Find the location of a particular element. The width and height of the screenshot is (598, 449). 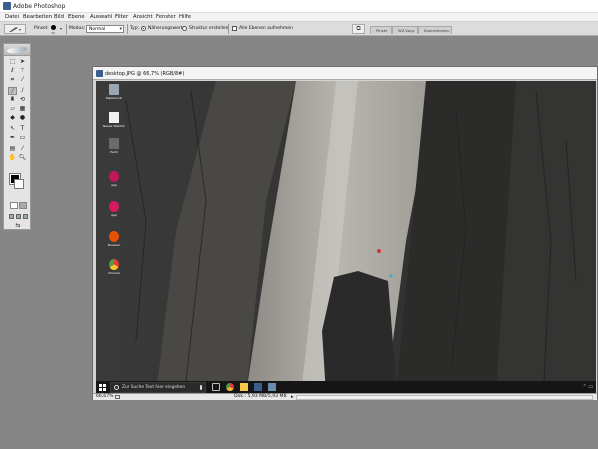

desktop-icon-browser: Browser is located at coordinates (114, 239).